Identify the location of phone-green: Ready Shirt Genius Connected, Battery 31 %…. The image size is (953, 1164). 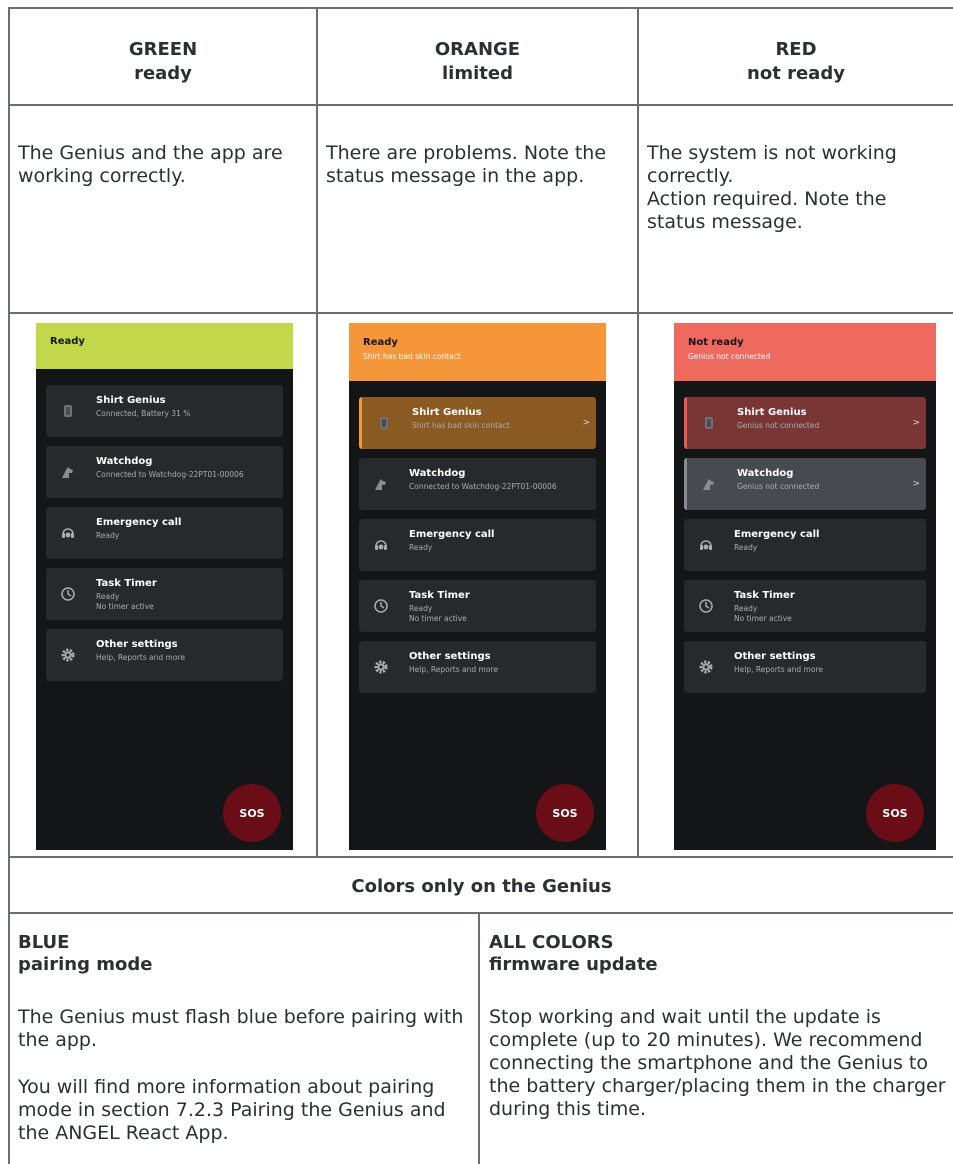
(164, 586).